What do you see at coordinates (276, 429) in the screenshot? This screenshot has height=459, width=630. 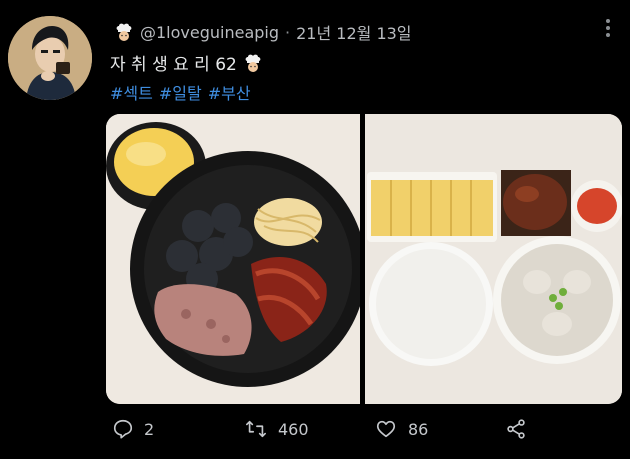 I see `retweet-button: 460` at bounding box center [276, 429].